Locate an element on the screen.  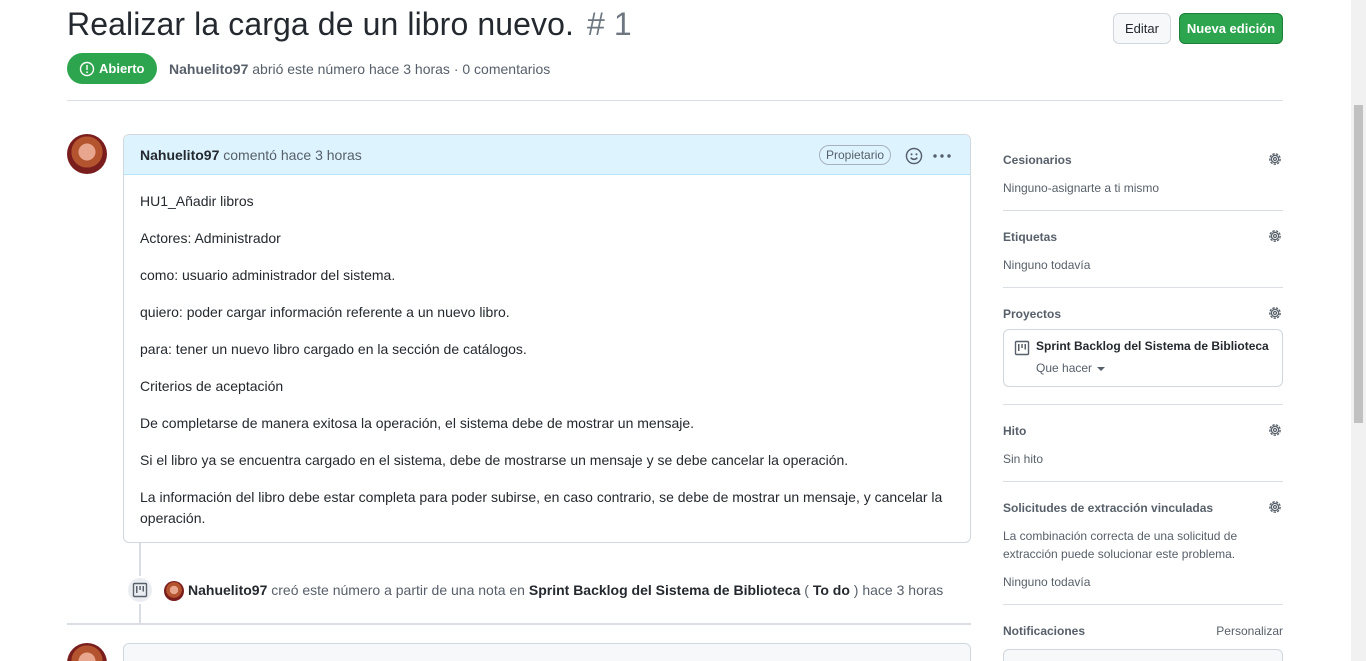
timeline-divider is located at coordinates (519, 624).